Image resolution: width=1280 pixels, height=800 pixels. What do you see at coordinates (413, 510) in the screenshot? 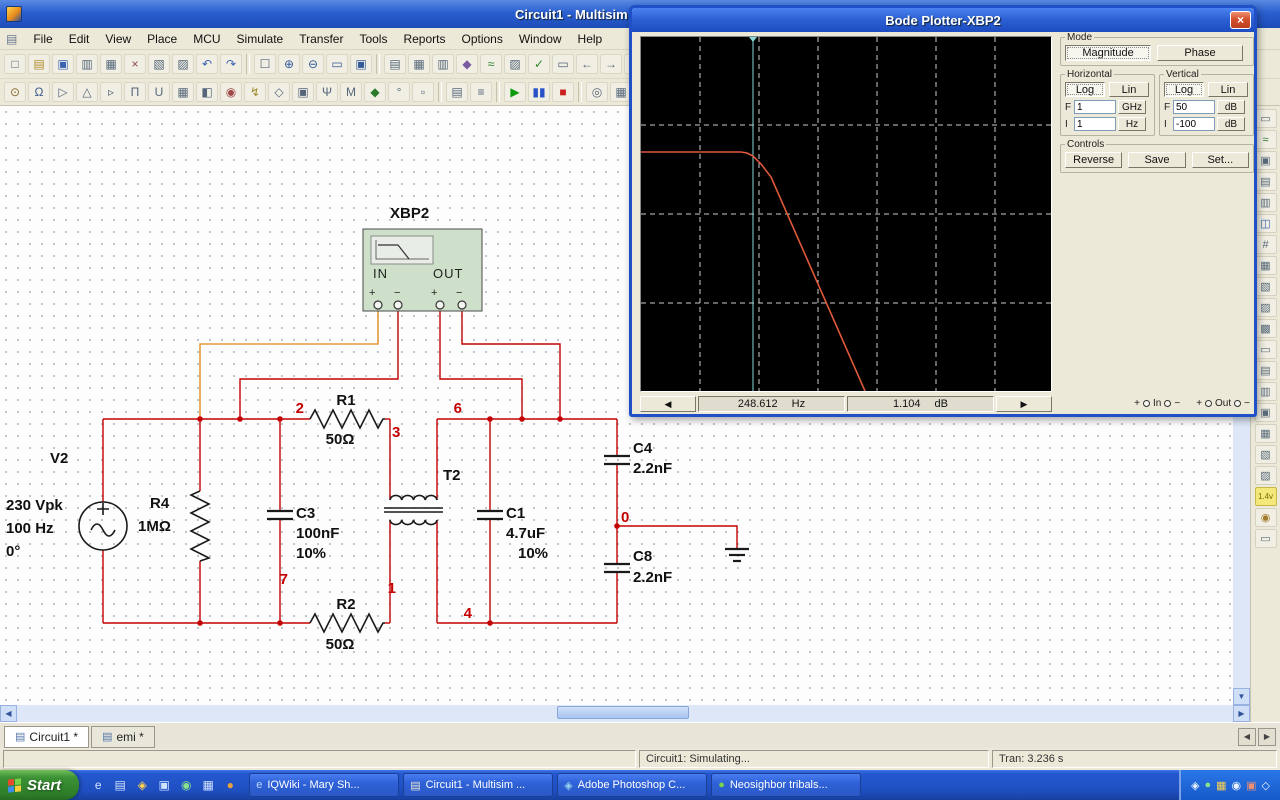
I see `component-t2-transformer` at bounding box center [413, 510].